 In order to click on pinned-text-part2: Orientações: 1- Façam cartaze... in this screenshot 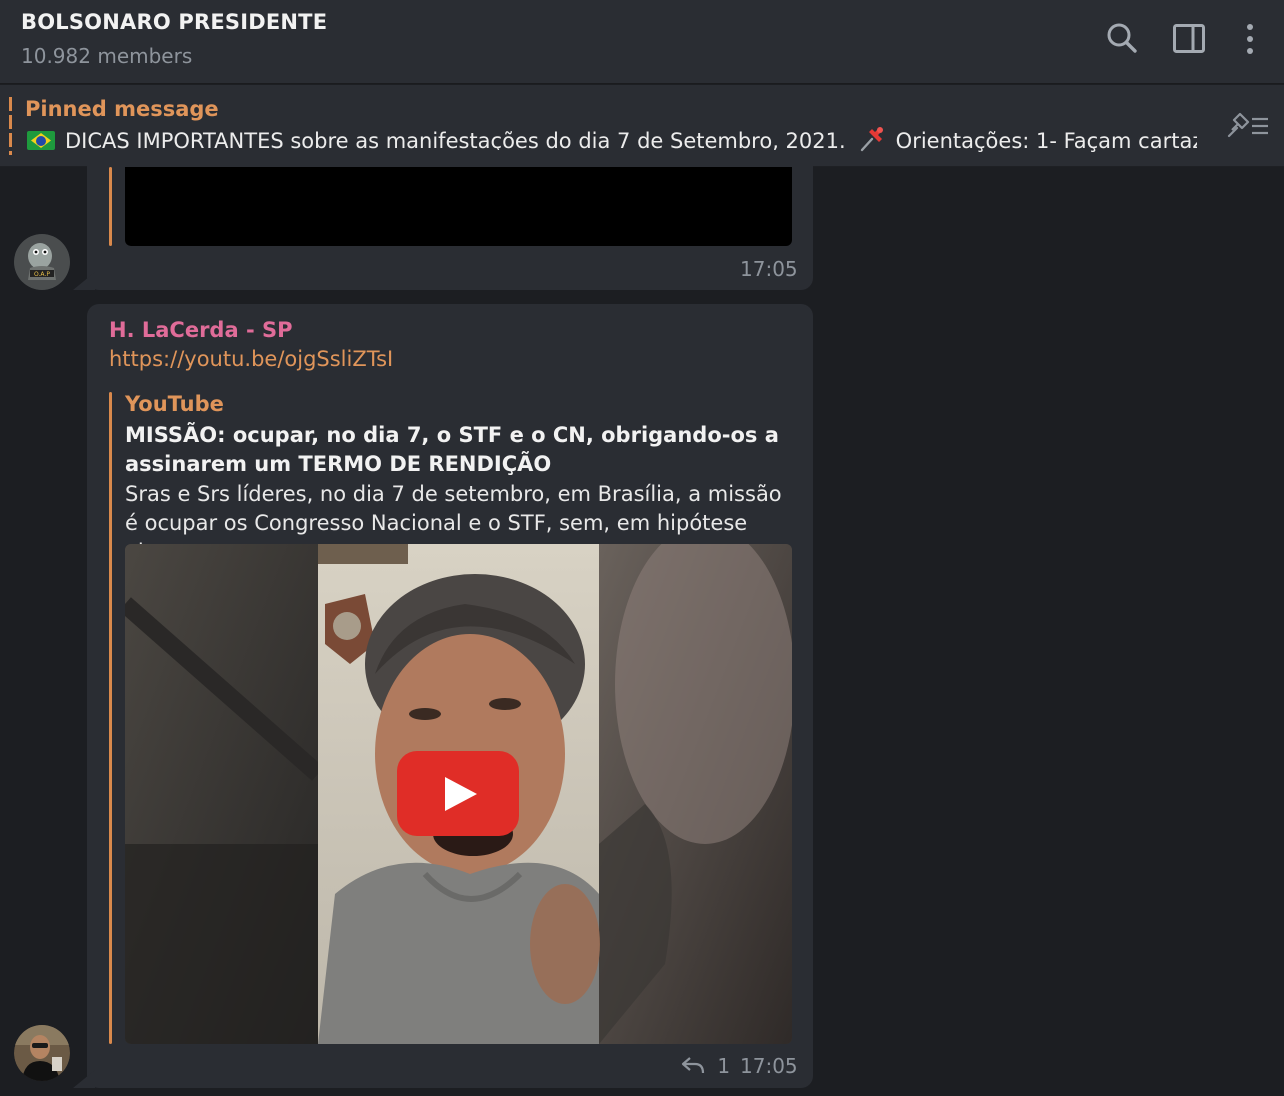, I will do `click(1046, 141)`.